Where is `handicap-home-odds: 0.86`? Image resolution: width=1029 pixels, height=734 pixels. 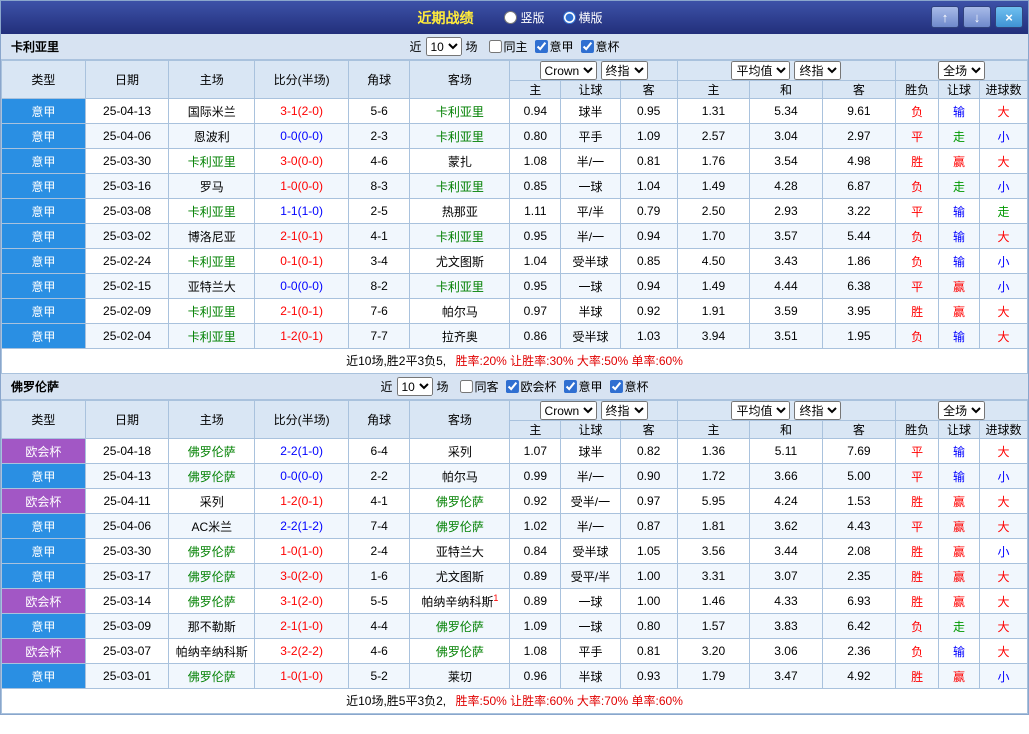 handicap-home-odds: 0.86 is located at coordinates (535, 336).